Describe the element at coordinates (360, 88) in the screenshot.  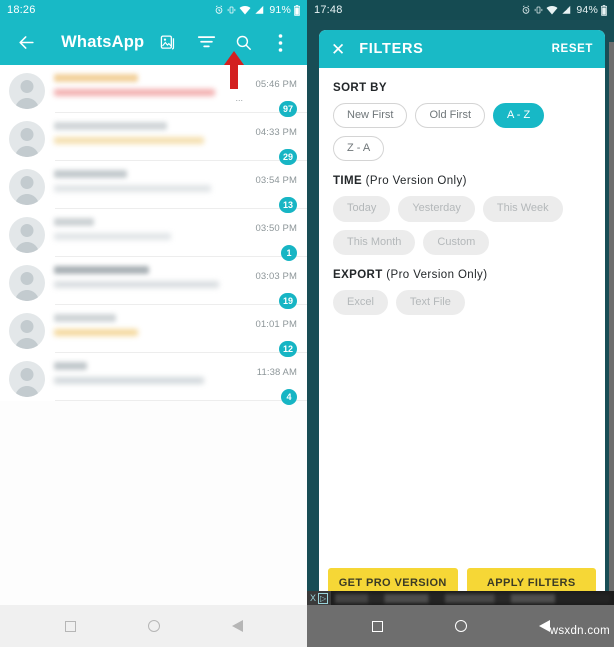
I see `section-title-sort_by: SORT BY` at that location.